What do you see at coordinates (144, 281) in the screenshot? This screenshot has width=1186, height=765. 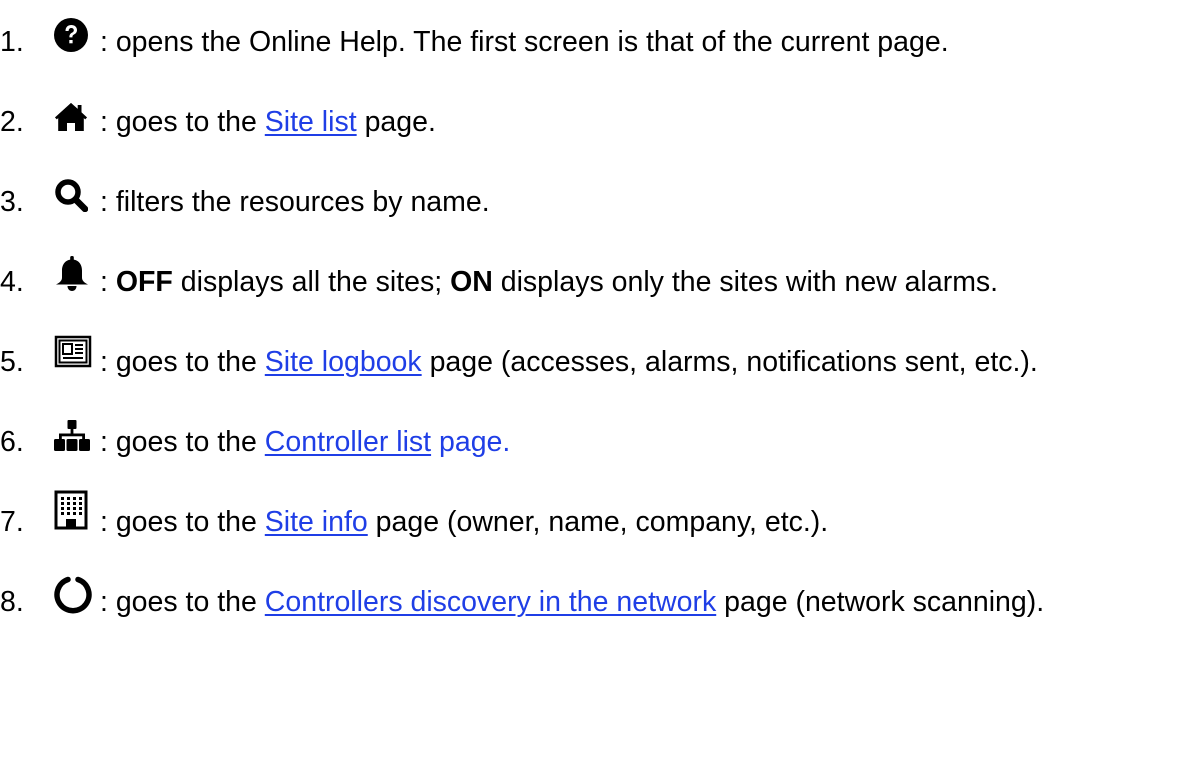 I see `off-label: OFF` at bounding box center [144, 281].